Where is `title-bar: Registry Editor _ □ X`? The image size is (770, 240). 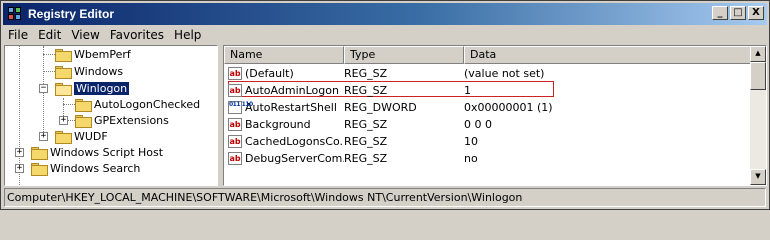 title-bar: Registry Editor _ □ X is located at coordinates (385, 14).